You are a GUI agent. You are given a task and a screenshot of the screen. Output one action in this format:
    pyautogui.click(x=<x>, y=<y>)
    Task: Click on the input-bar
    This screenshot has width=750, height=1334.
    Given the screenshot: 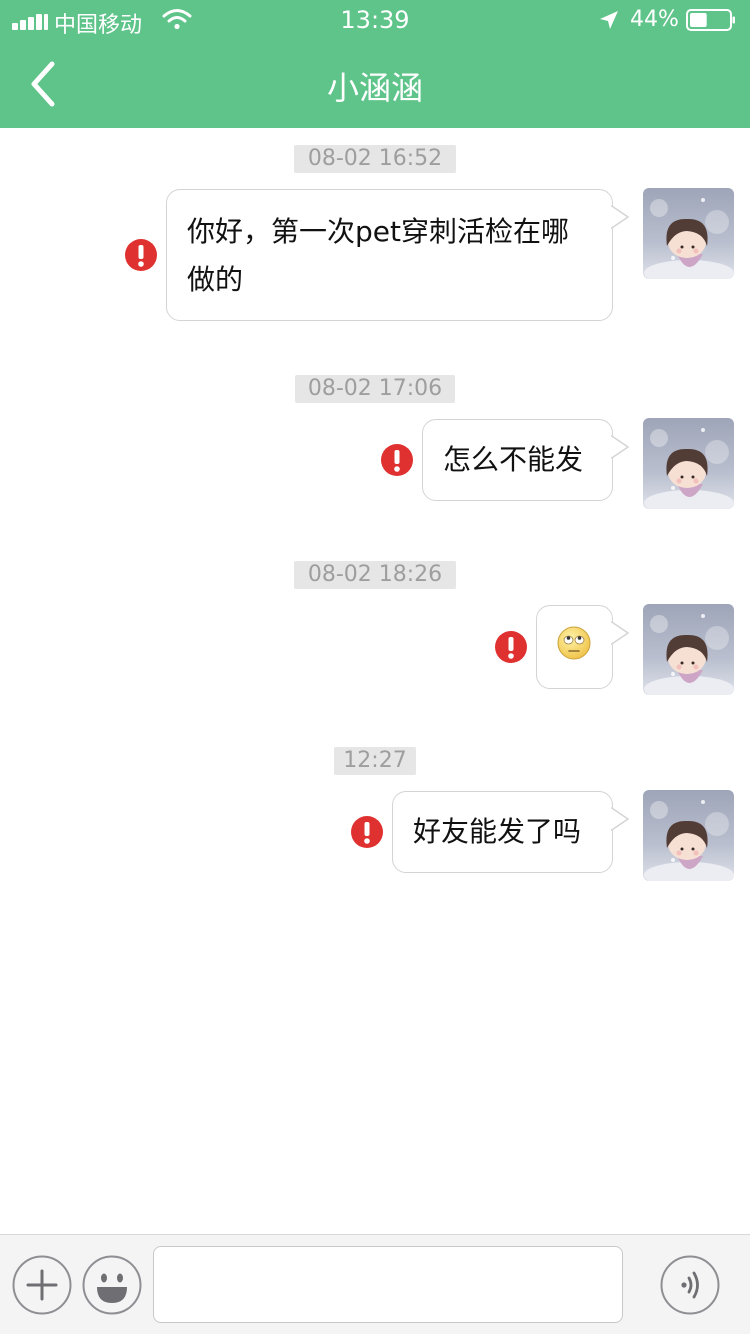 What is the action you would take?
    pyautogui.click(x=375, y=1284)
    